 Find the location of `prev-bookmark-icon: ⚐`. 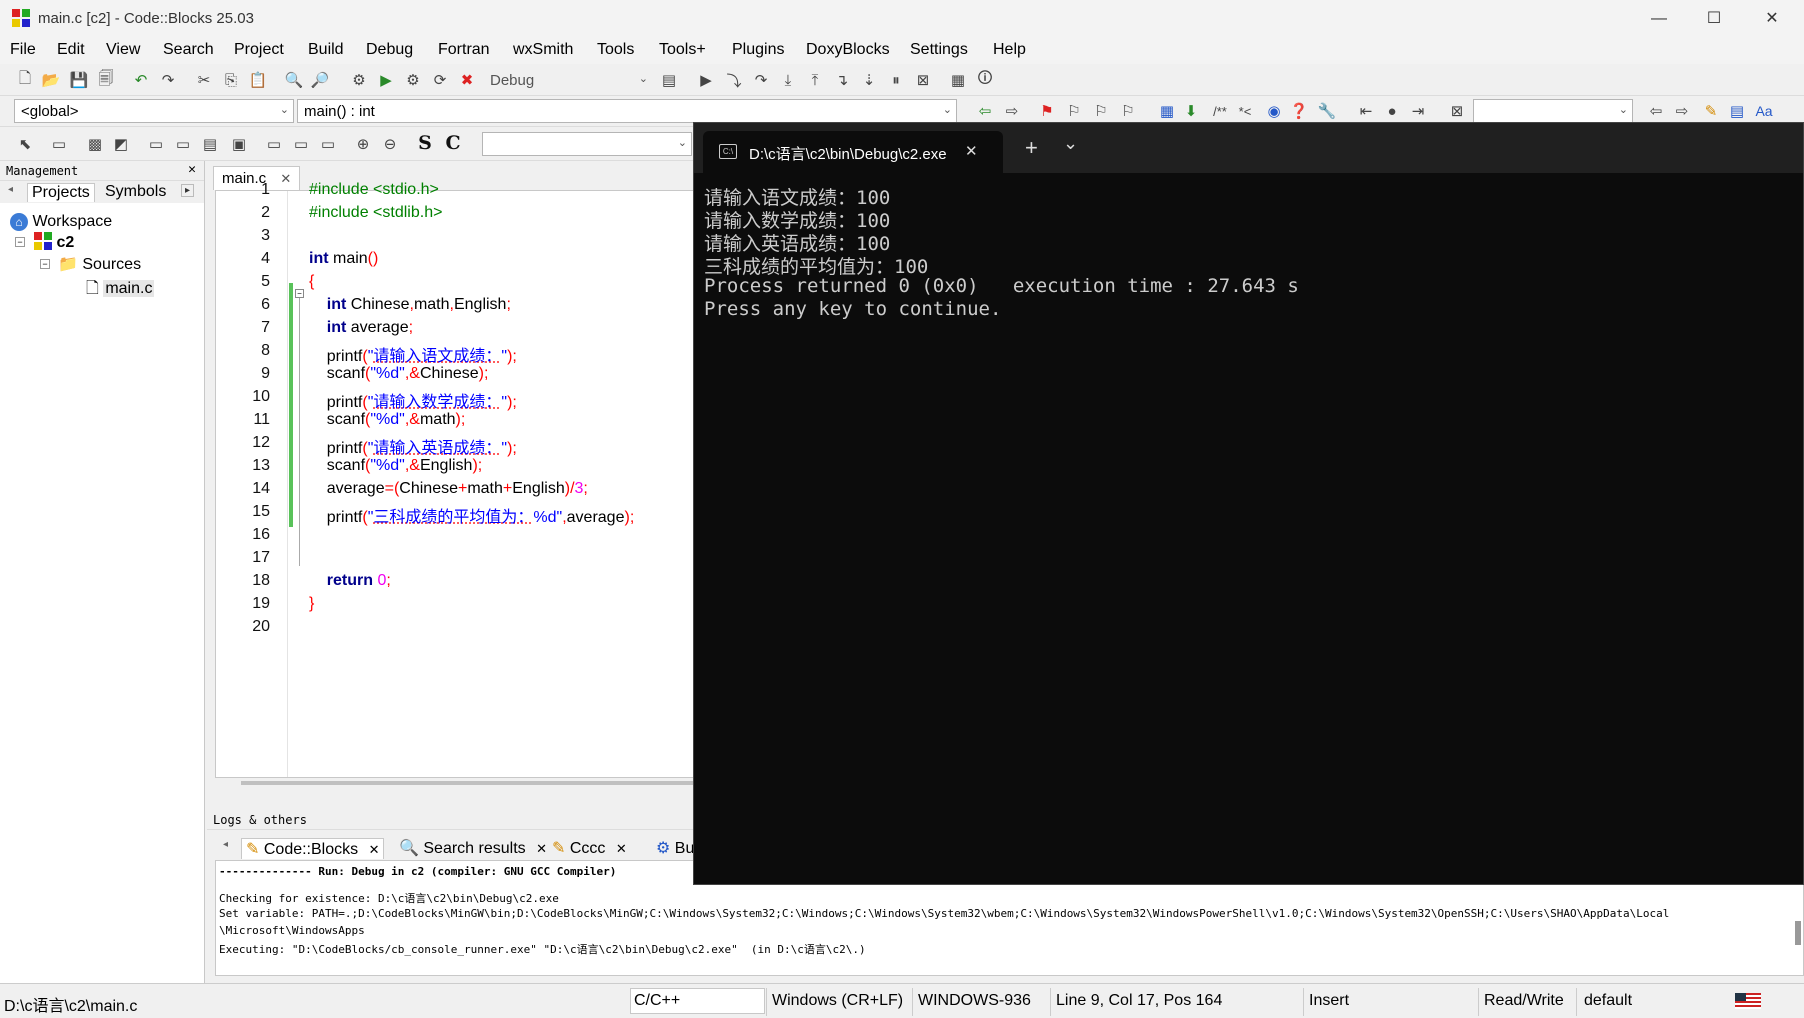

prev-bookmark-icon: ⚐ is located at coordinates (1074, 111).